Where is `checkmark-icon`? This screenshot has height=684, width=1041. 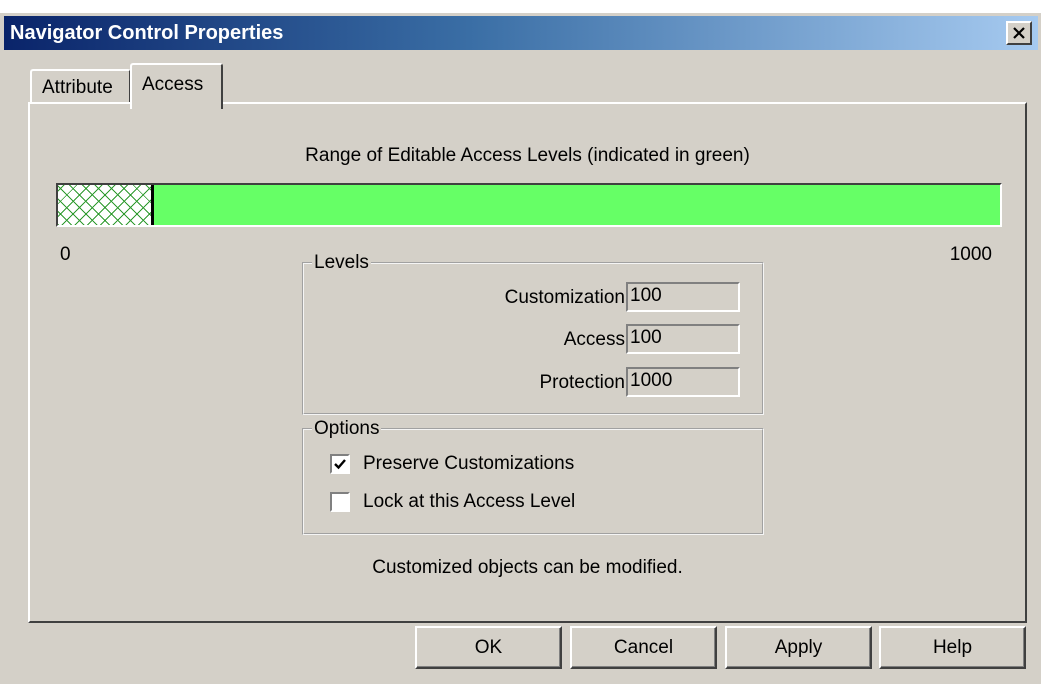
checkmark-icon is located at coordinates (340, 464).